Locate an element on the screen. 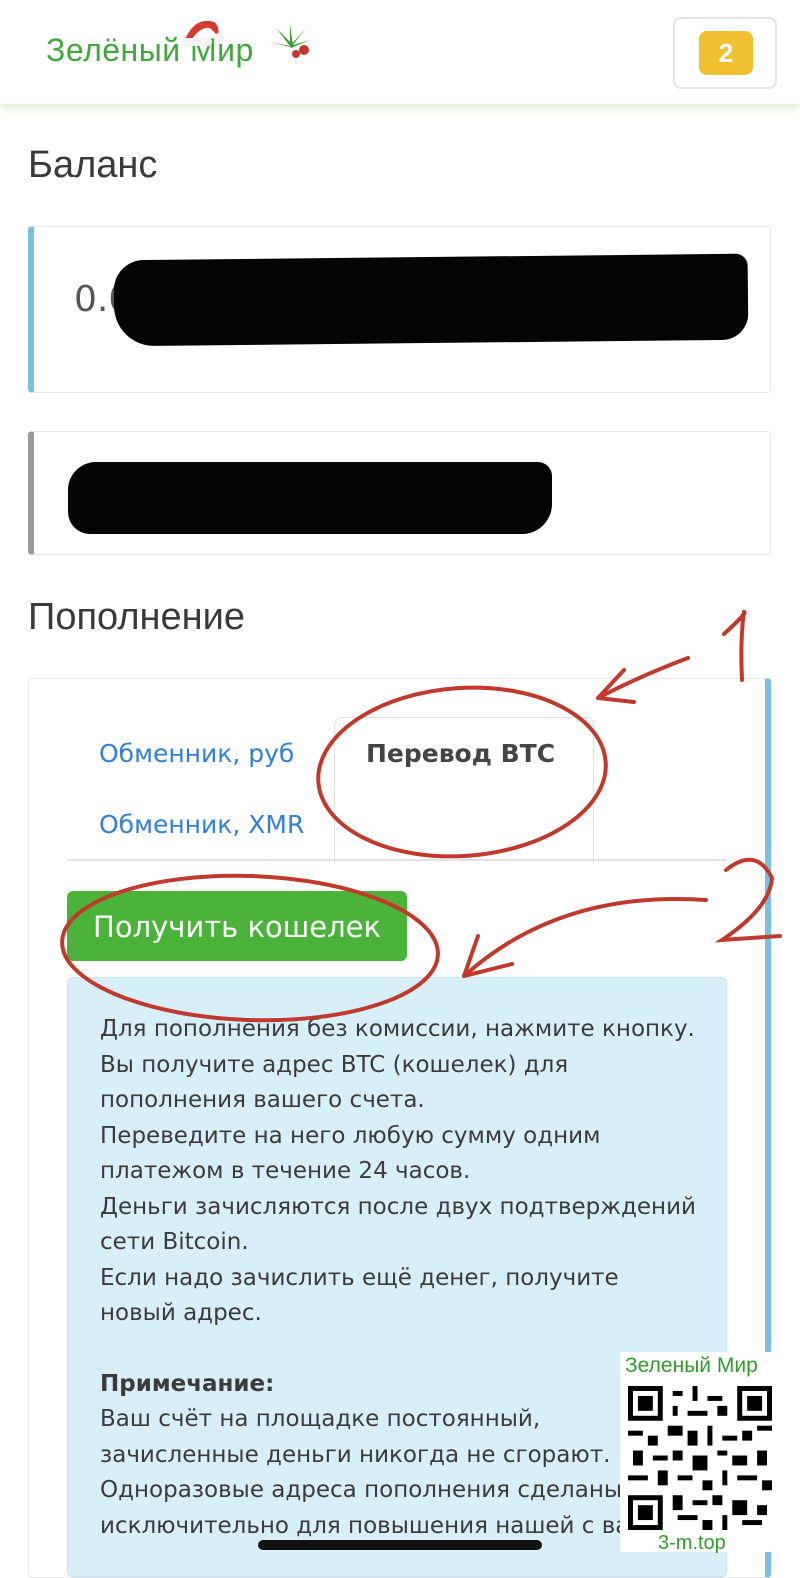 This screenshot has height=1578, width=800. note-title: Примечание: is located at coordinates (187, 1383).